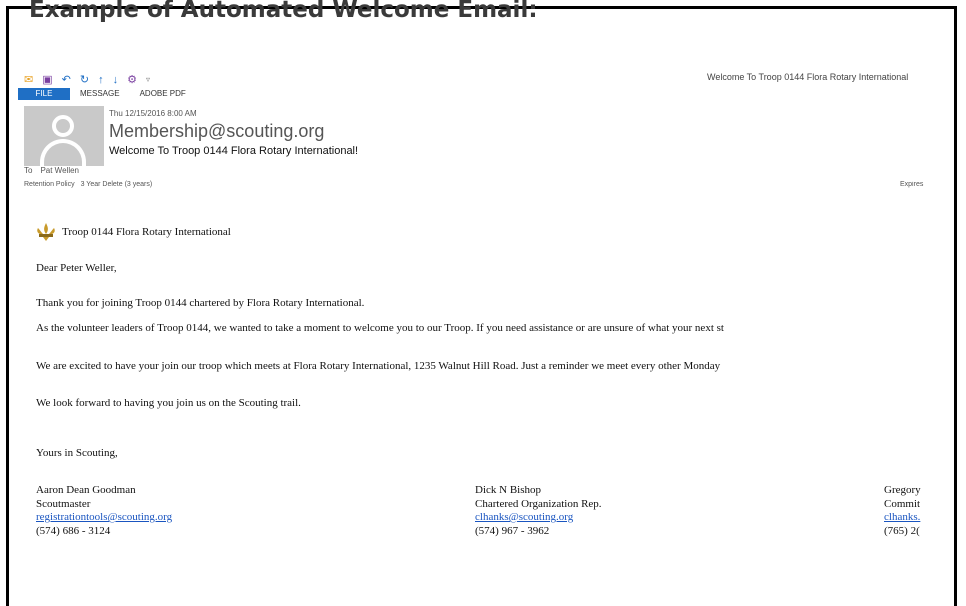 This screenshot has height=606, width=966. What do you see at coordinates (28, 80) in the screenshot?
I see `mail-icon: ✉` at bounding box center [28, 80].